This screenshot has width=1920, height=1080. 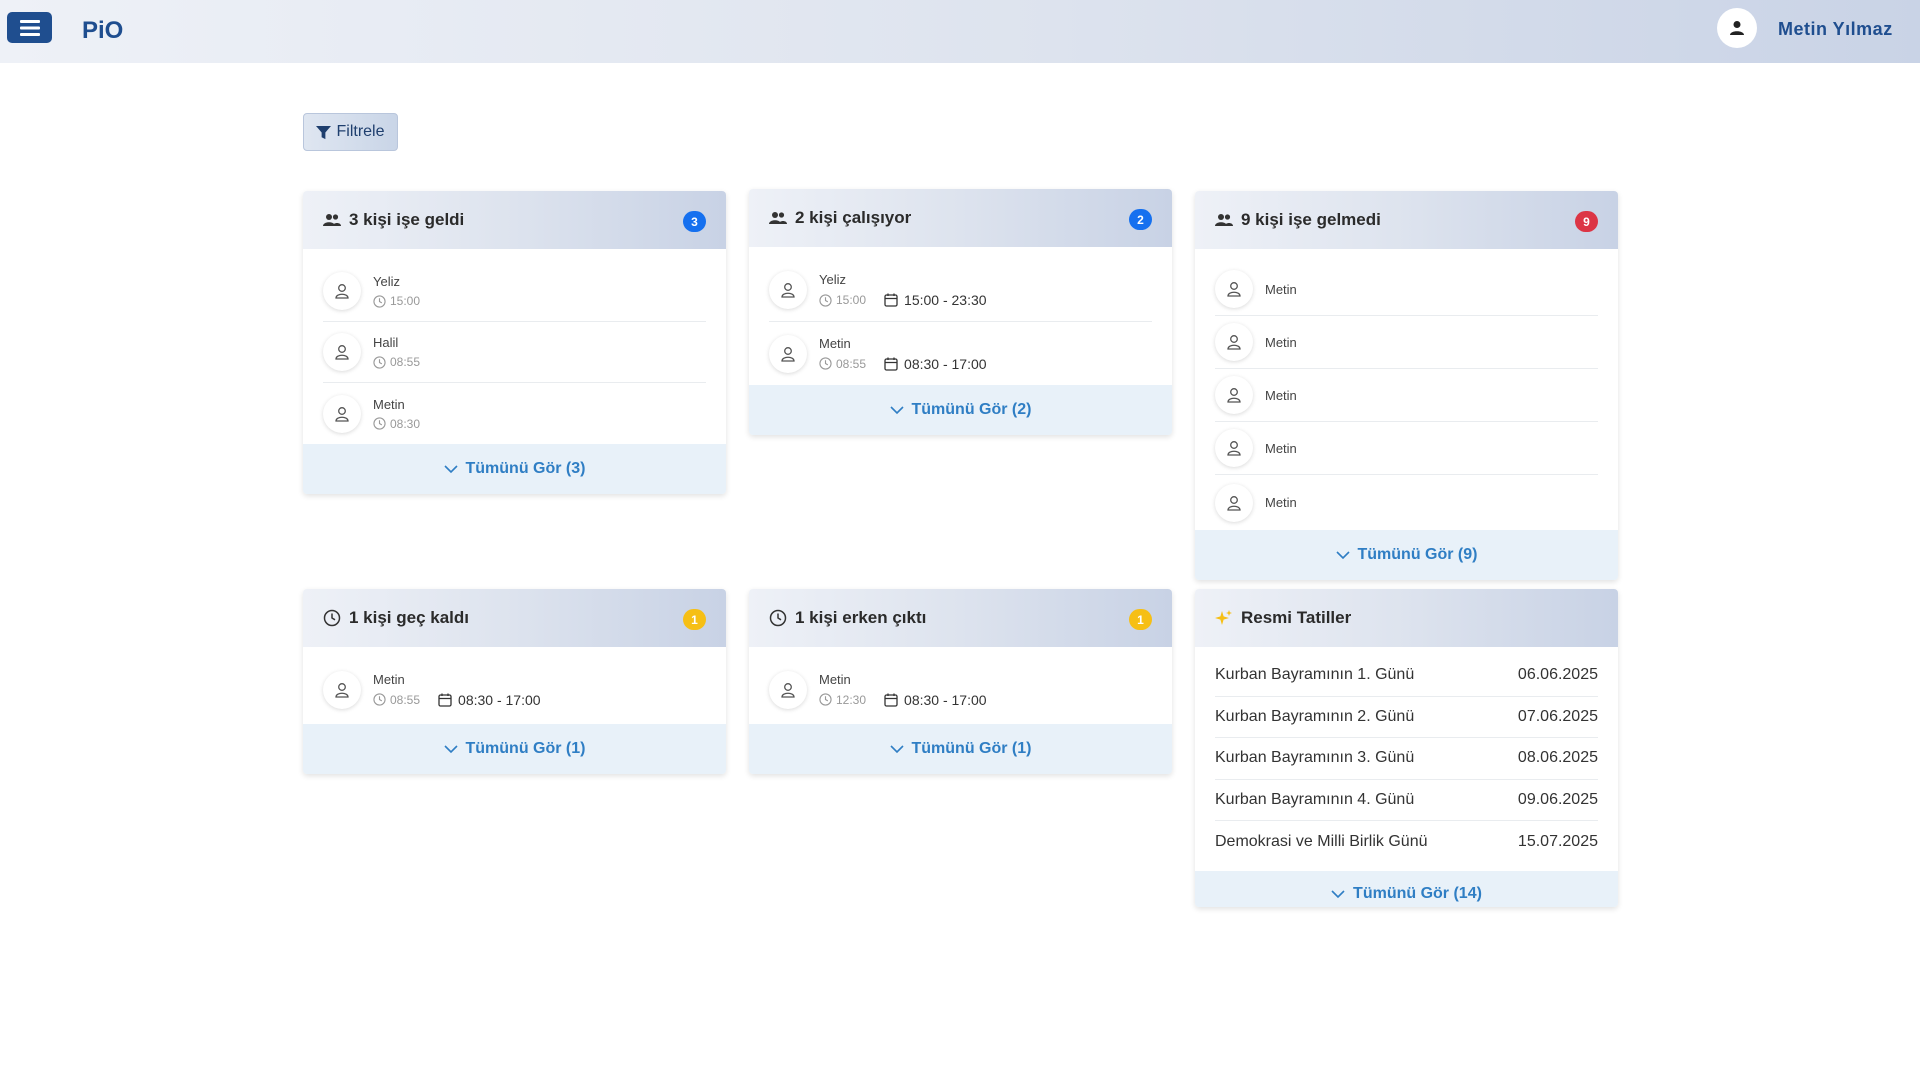 I want to click on shift-hours: 15:00 - 23:30, so click(x=945, y=300).